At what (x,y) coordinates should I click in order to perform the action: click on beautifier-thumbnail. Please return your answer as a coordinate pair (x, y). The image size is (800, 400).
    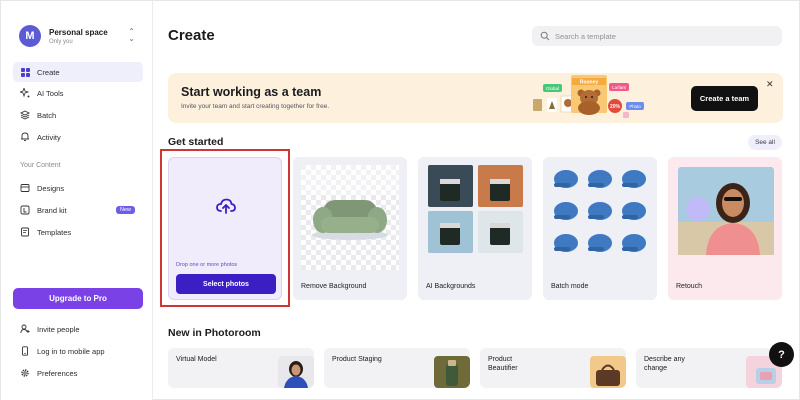
    Looking at the image, I should click on (608, 372).